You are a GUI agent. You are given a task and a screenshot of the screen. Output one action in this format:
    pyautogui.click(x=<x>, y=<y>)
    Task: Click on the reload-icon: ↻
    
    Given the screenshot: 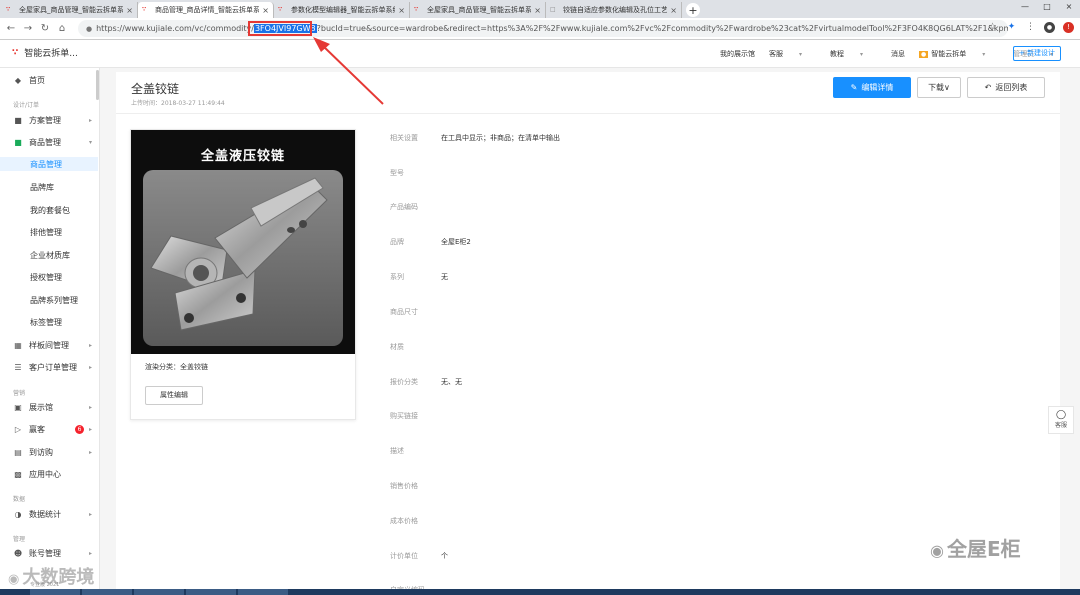 What is the action you would take?
    pyautogui.click(x=45, y=28)
    